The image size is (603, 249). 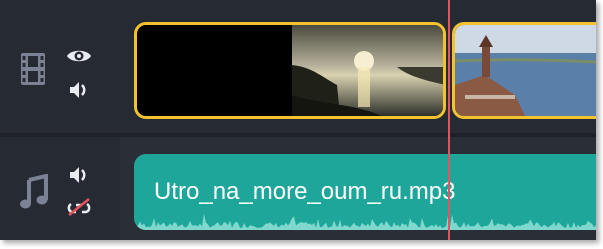 I want to click on audio-track-header, so click(x=60, y=188).